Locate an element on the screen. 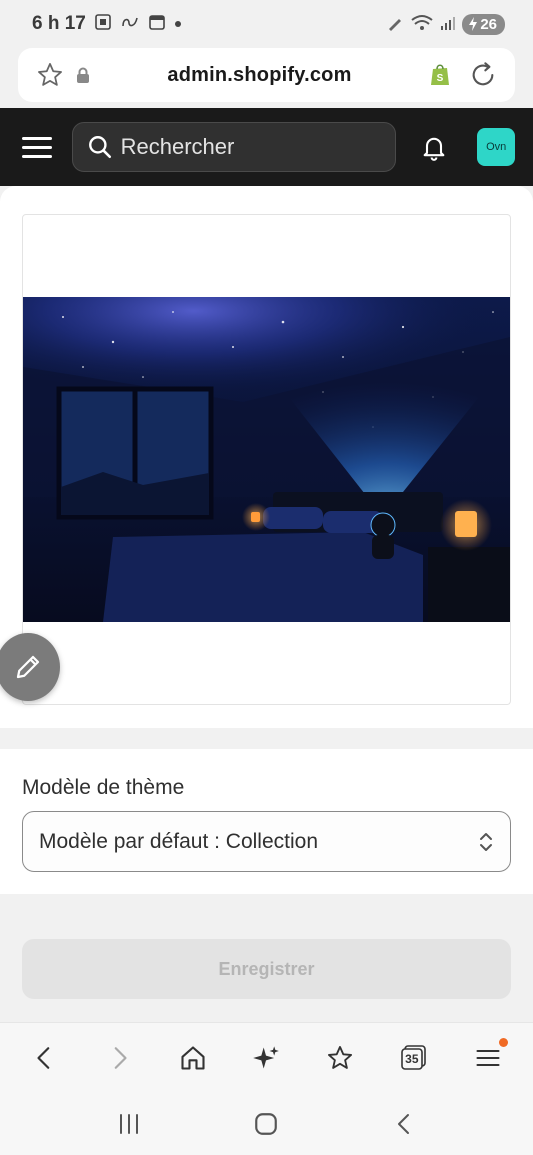 Image resolution: width=533 pixels, height=1155 pixels. system-navigation-bar is located at coordinates (266, 1123).